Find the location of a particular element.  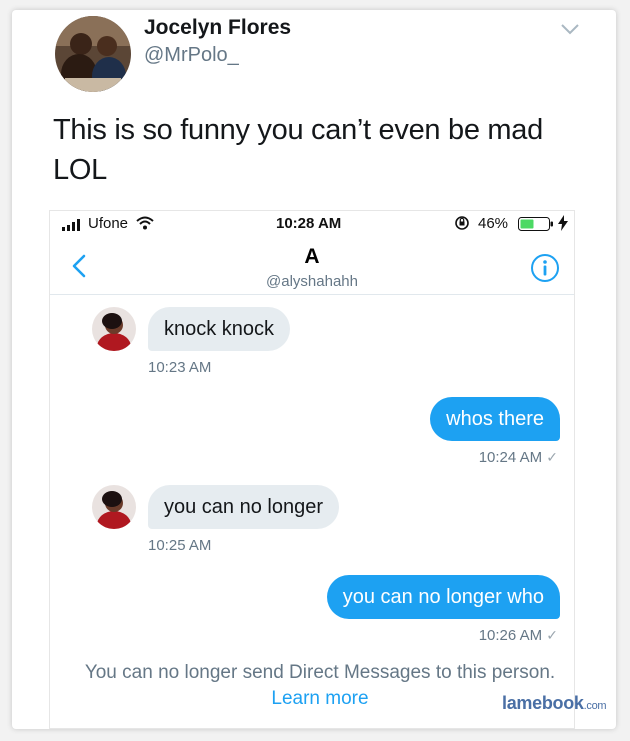

message-bubble-incoming: you can no longer is located at coordinates (244, 507).